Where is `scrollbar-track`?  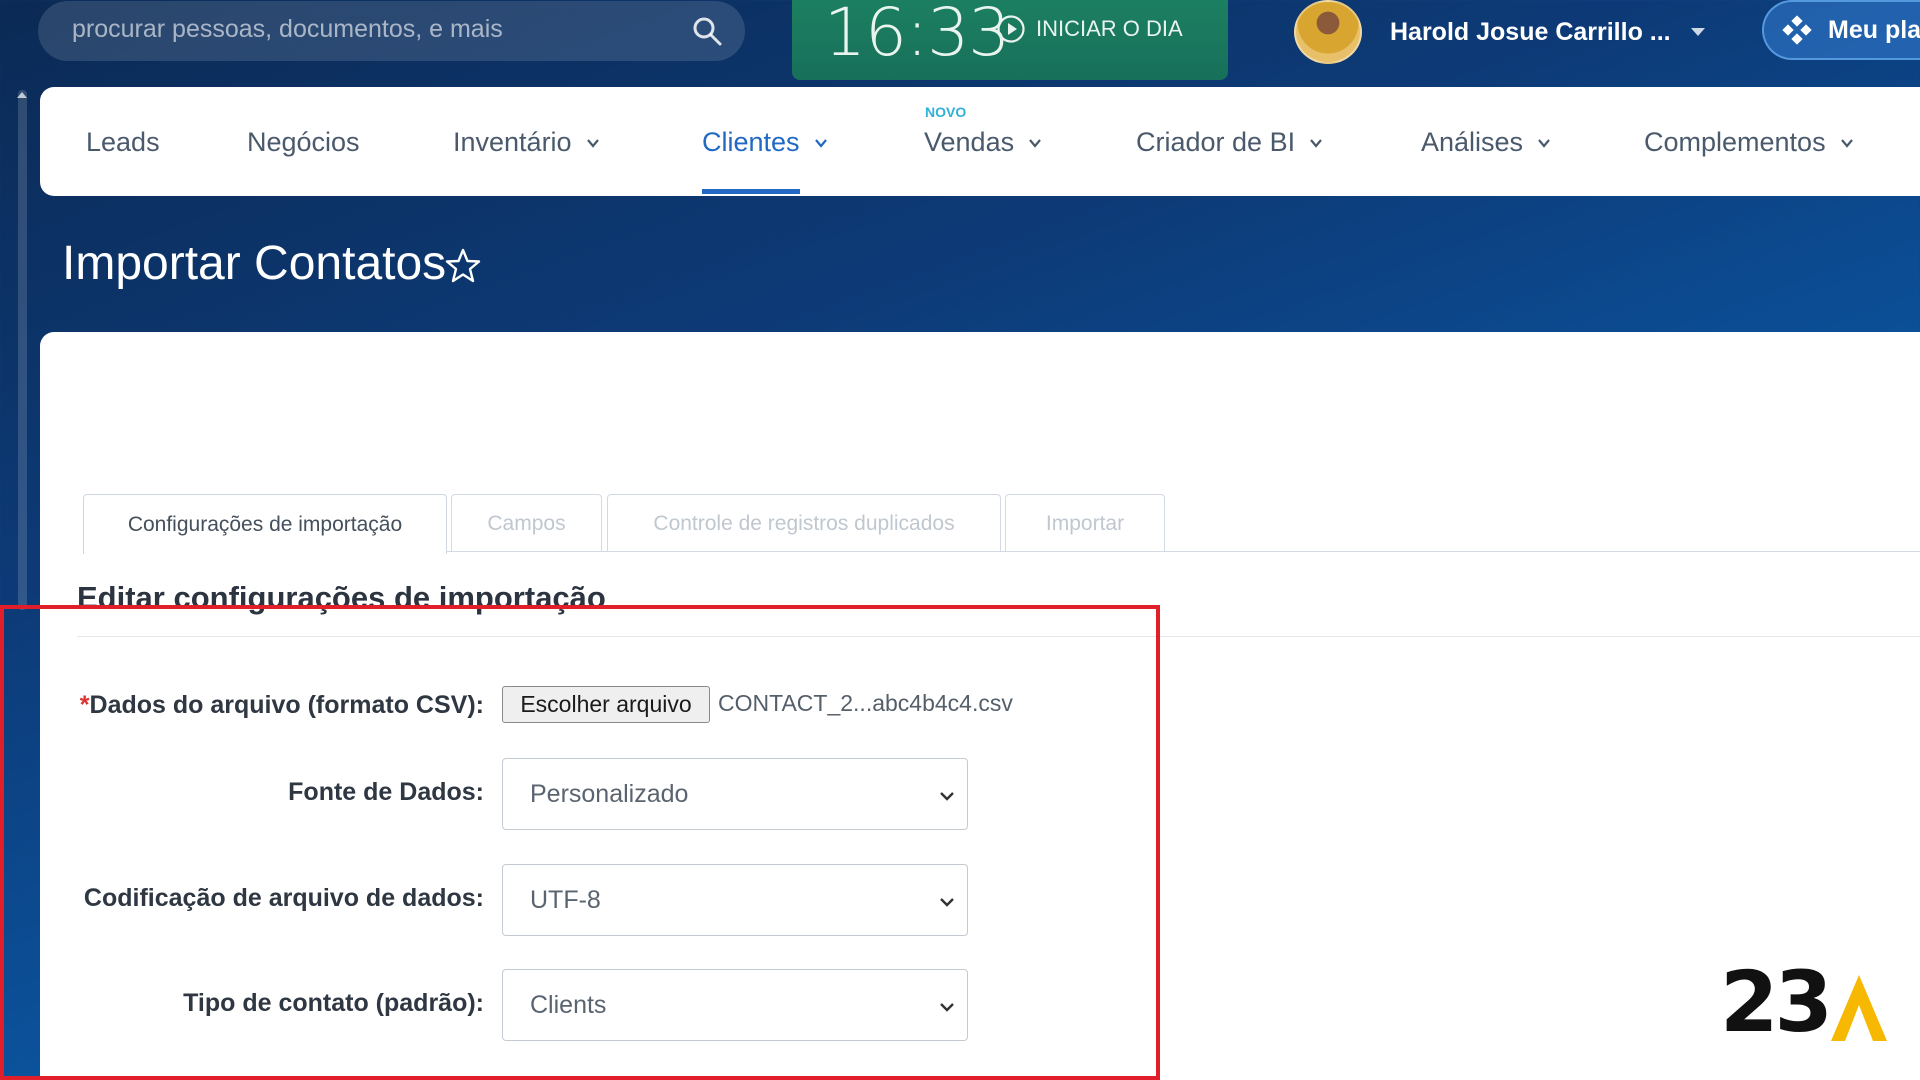
scrollbar-track is located at coordinates (22, 350).